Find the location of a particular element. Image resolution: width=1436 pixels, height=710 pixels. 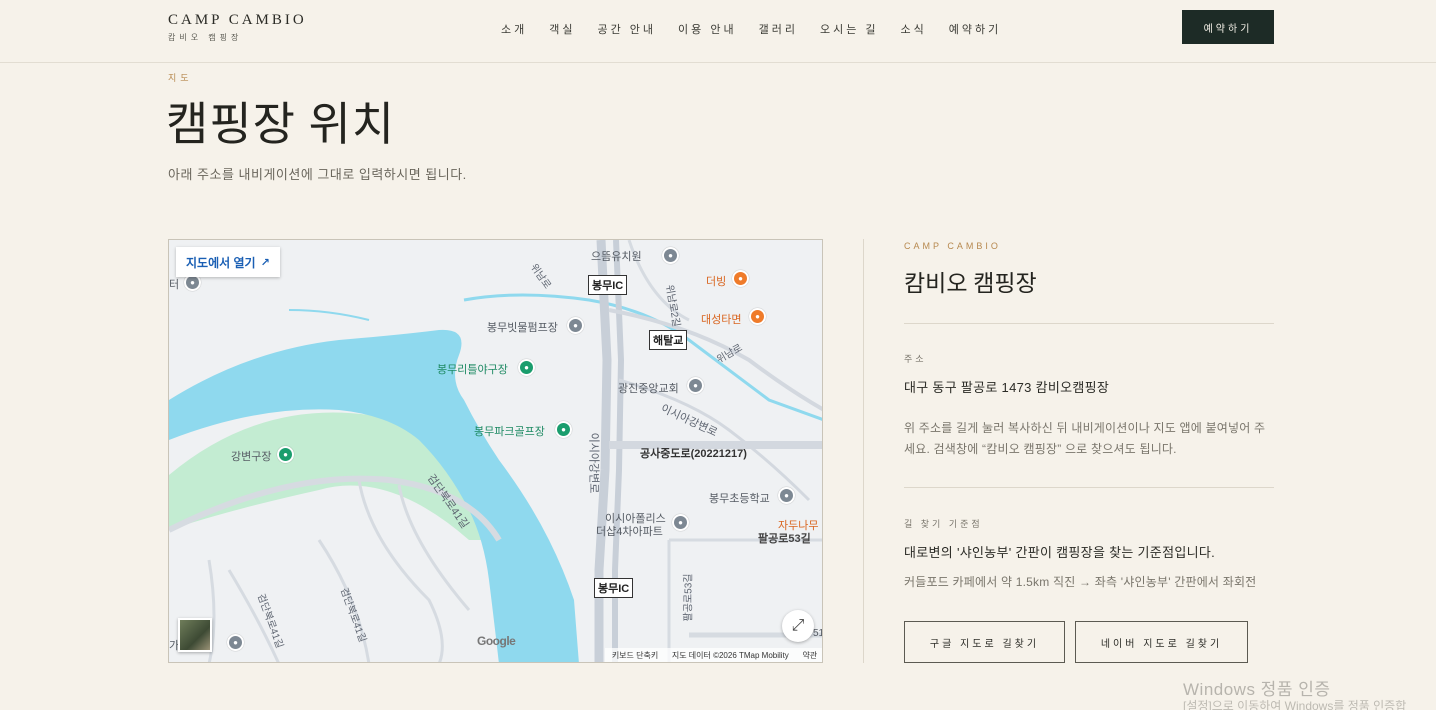

nav-item-gallery: 갤러리 is located at coordinates (778, 29).